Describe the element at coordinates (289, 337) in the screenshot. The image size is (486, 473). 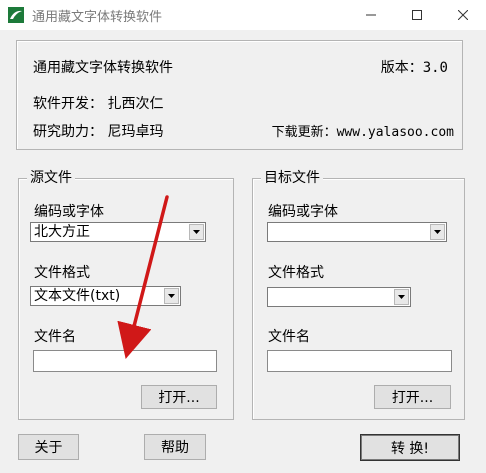
I see `target-filename-label: 文件名` at that location.